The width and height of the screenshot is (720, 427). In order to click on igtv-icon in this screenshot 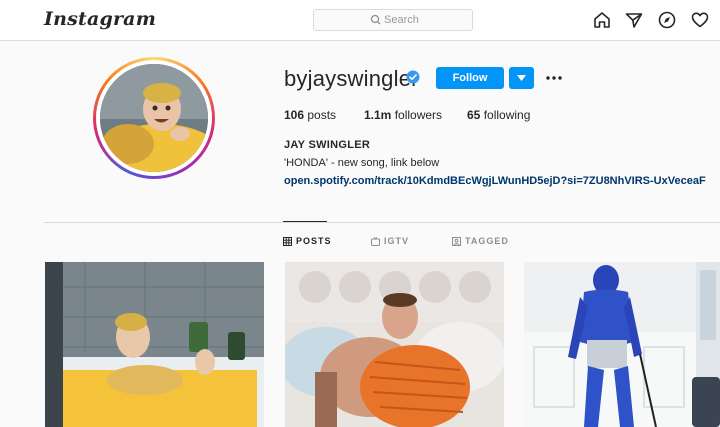, I will do `click(375, 241)`.